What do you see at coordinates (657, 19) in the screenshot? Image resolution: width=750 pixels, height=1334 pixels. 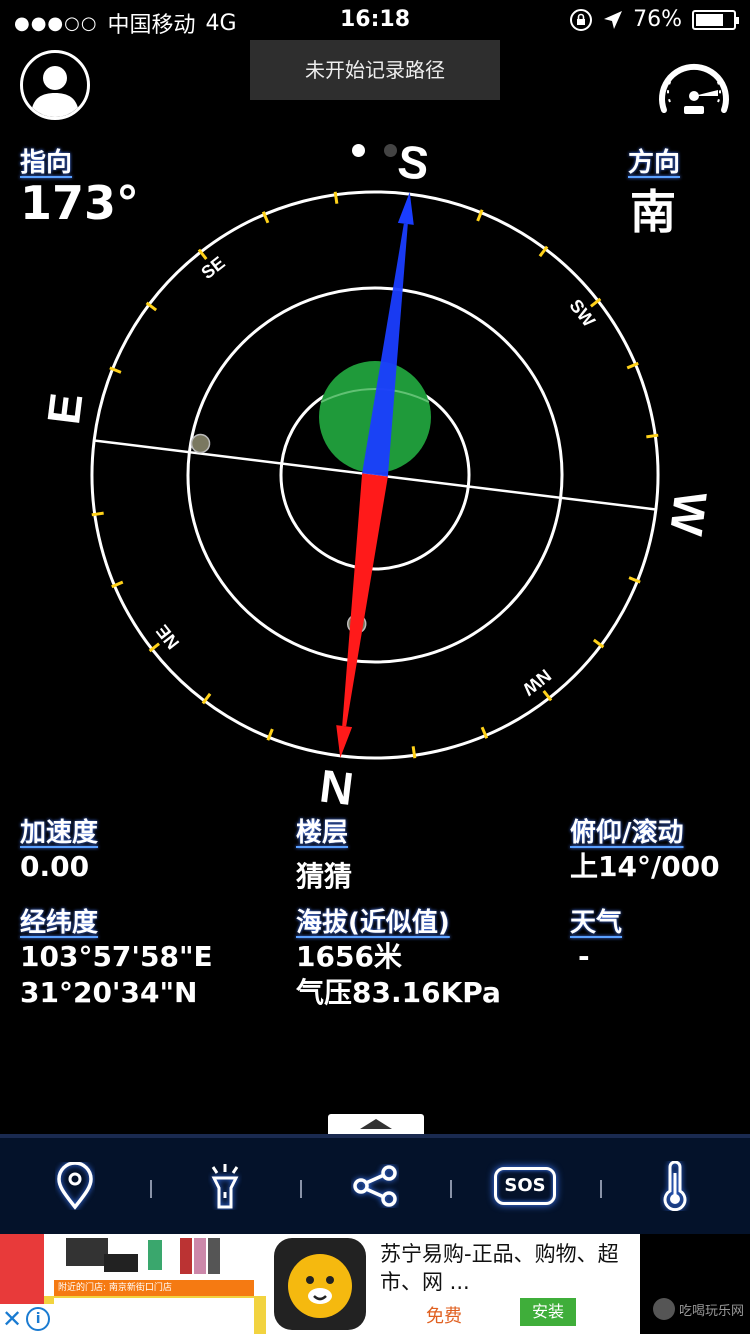 I see `battery-percent: 76%` at bounding box center [657, 19].